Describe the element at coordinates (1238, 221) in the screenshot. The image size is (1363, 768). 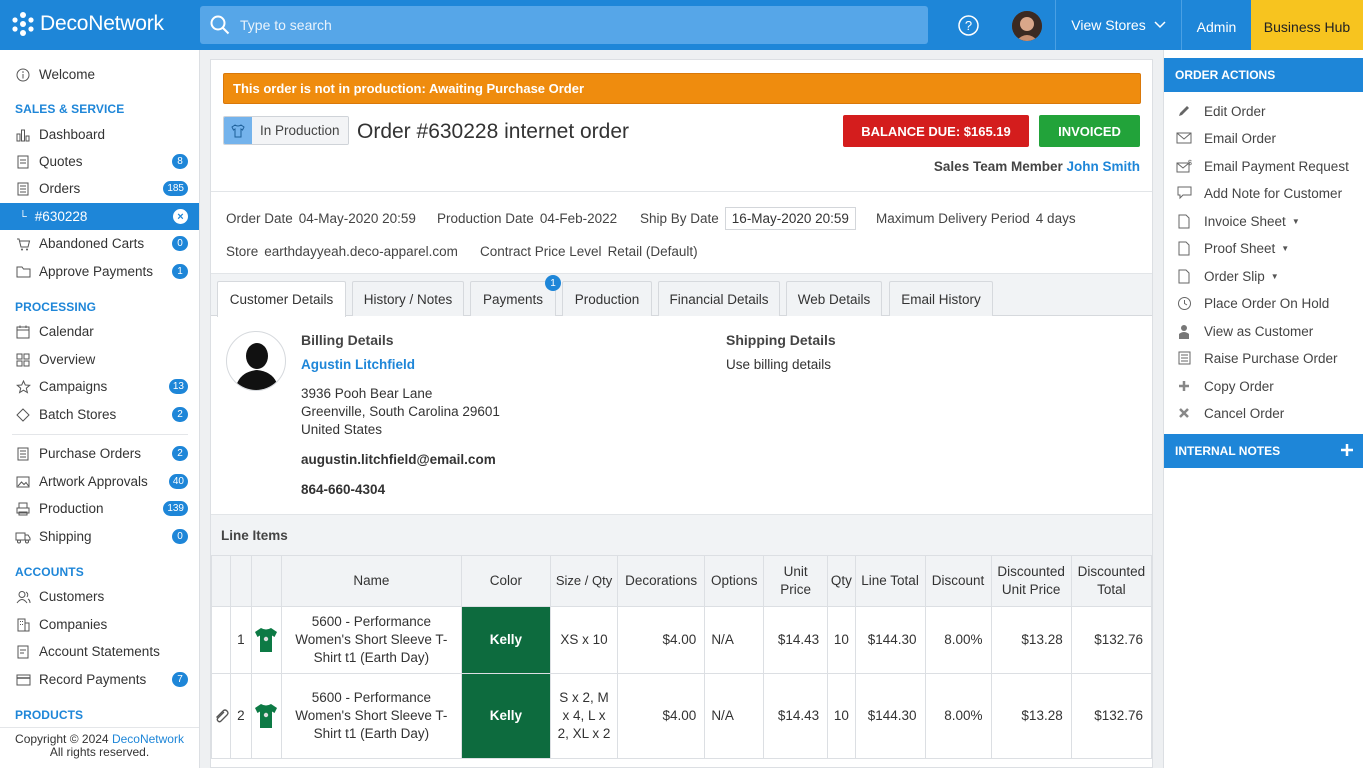
I see `action-invoice-sheet: Invoice Sheet ▼` at that location.